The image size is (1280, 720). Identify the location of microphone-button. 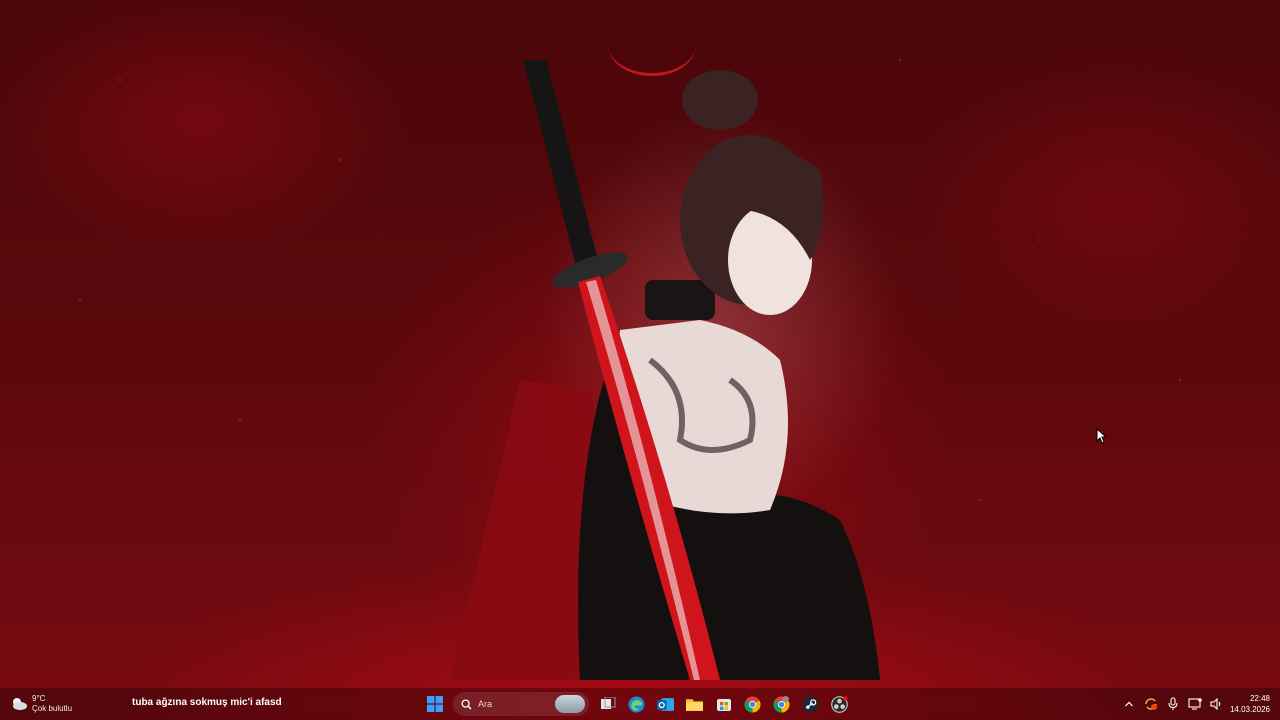
(1173, 704).